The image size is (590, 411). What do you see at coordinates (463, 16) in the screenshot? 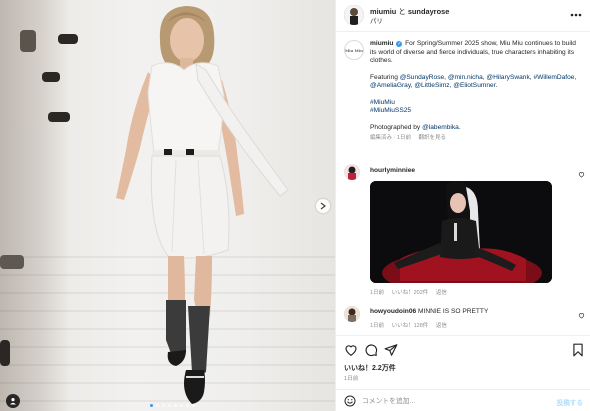
I see `post-header: miumiu と sundayrose パリ` at bounding box center [463, 16].